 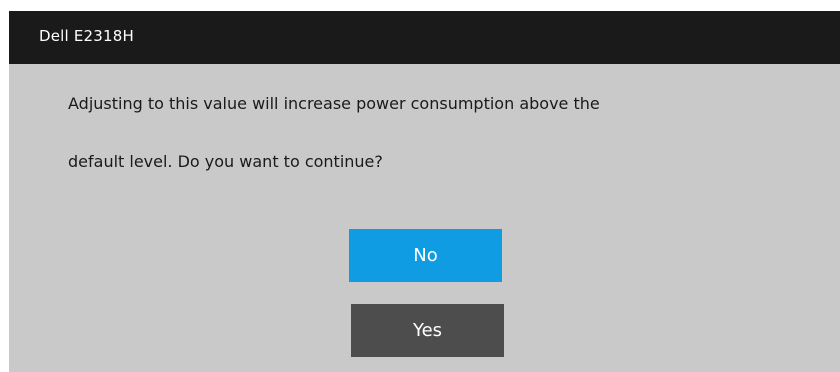 I want to click on yes-button-label: Yes, so click(x=427, y=330).